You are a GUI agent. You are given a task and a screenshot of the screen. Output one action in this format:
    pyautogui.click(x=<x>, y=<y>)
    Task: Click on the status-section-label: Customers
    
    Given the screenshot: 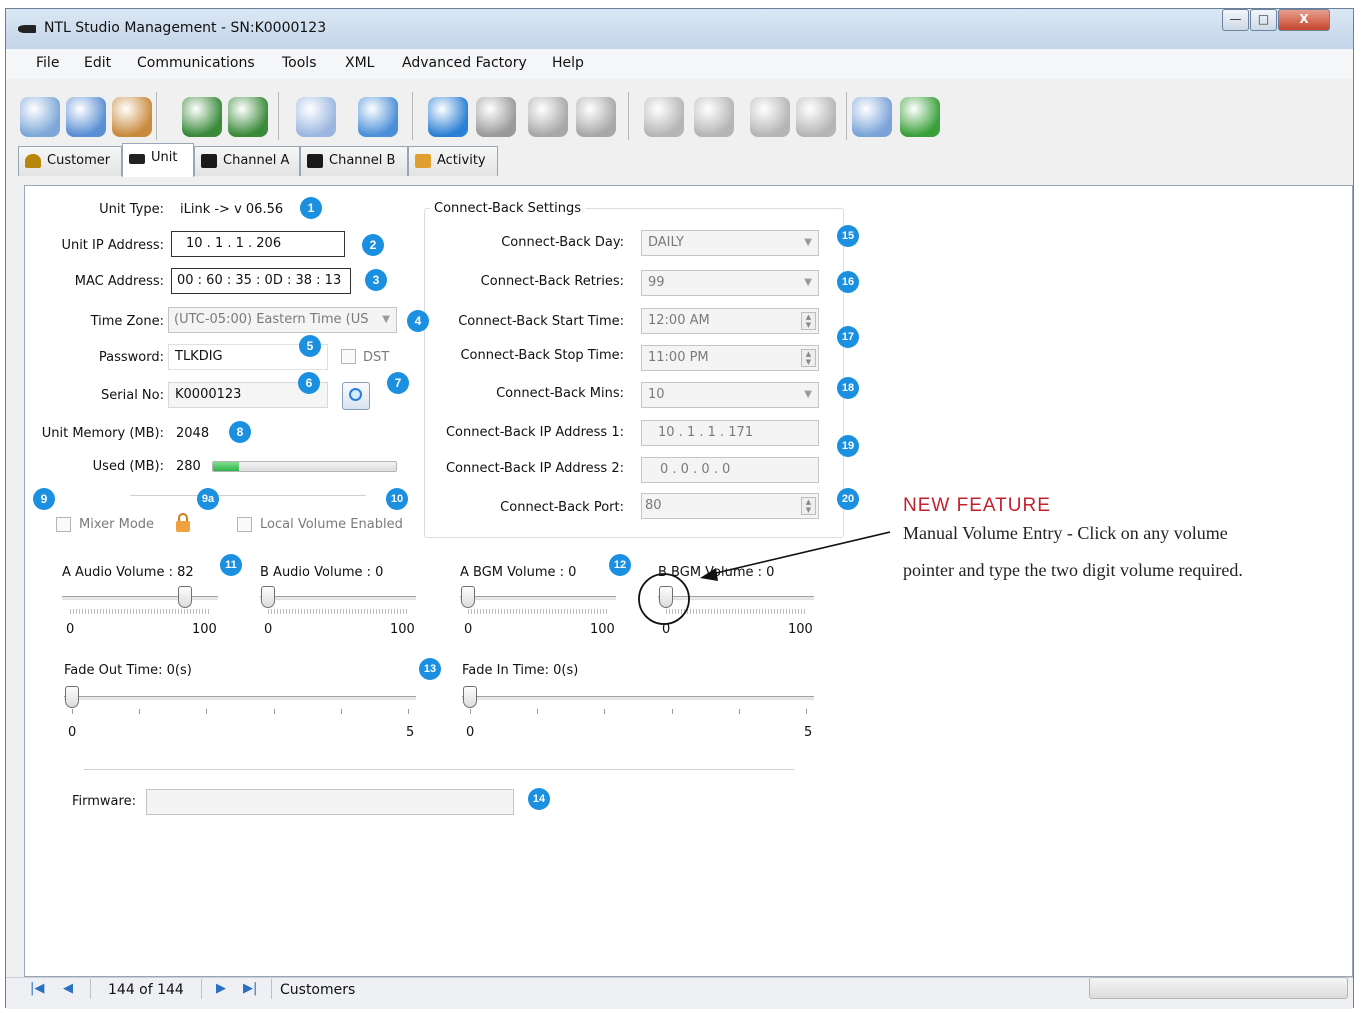 What is the action you would take?
    pyautogui.click(x=318, y=990)
    